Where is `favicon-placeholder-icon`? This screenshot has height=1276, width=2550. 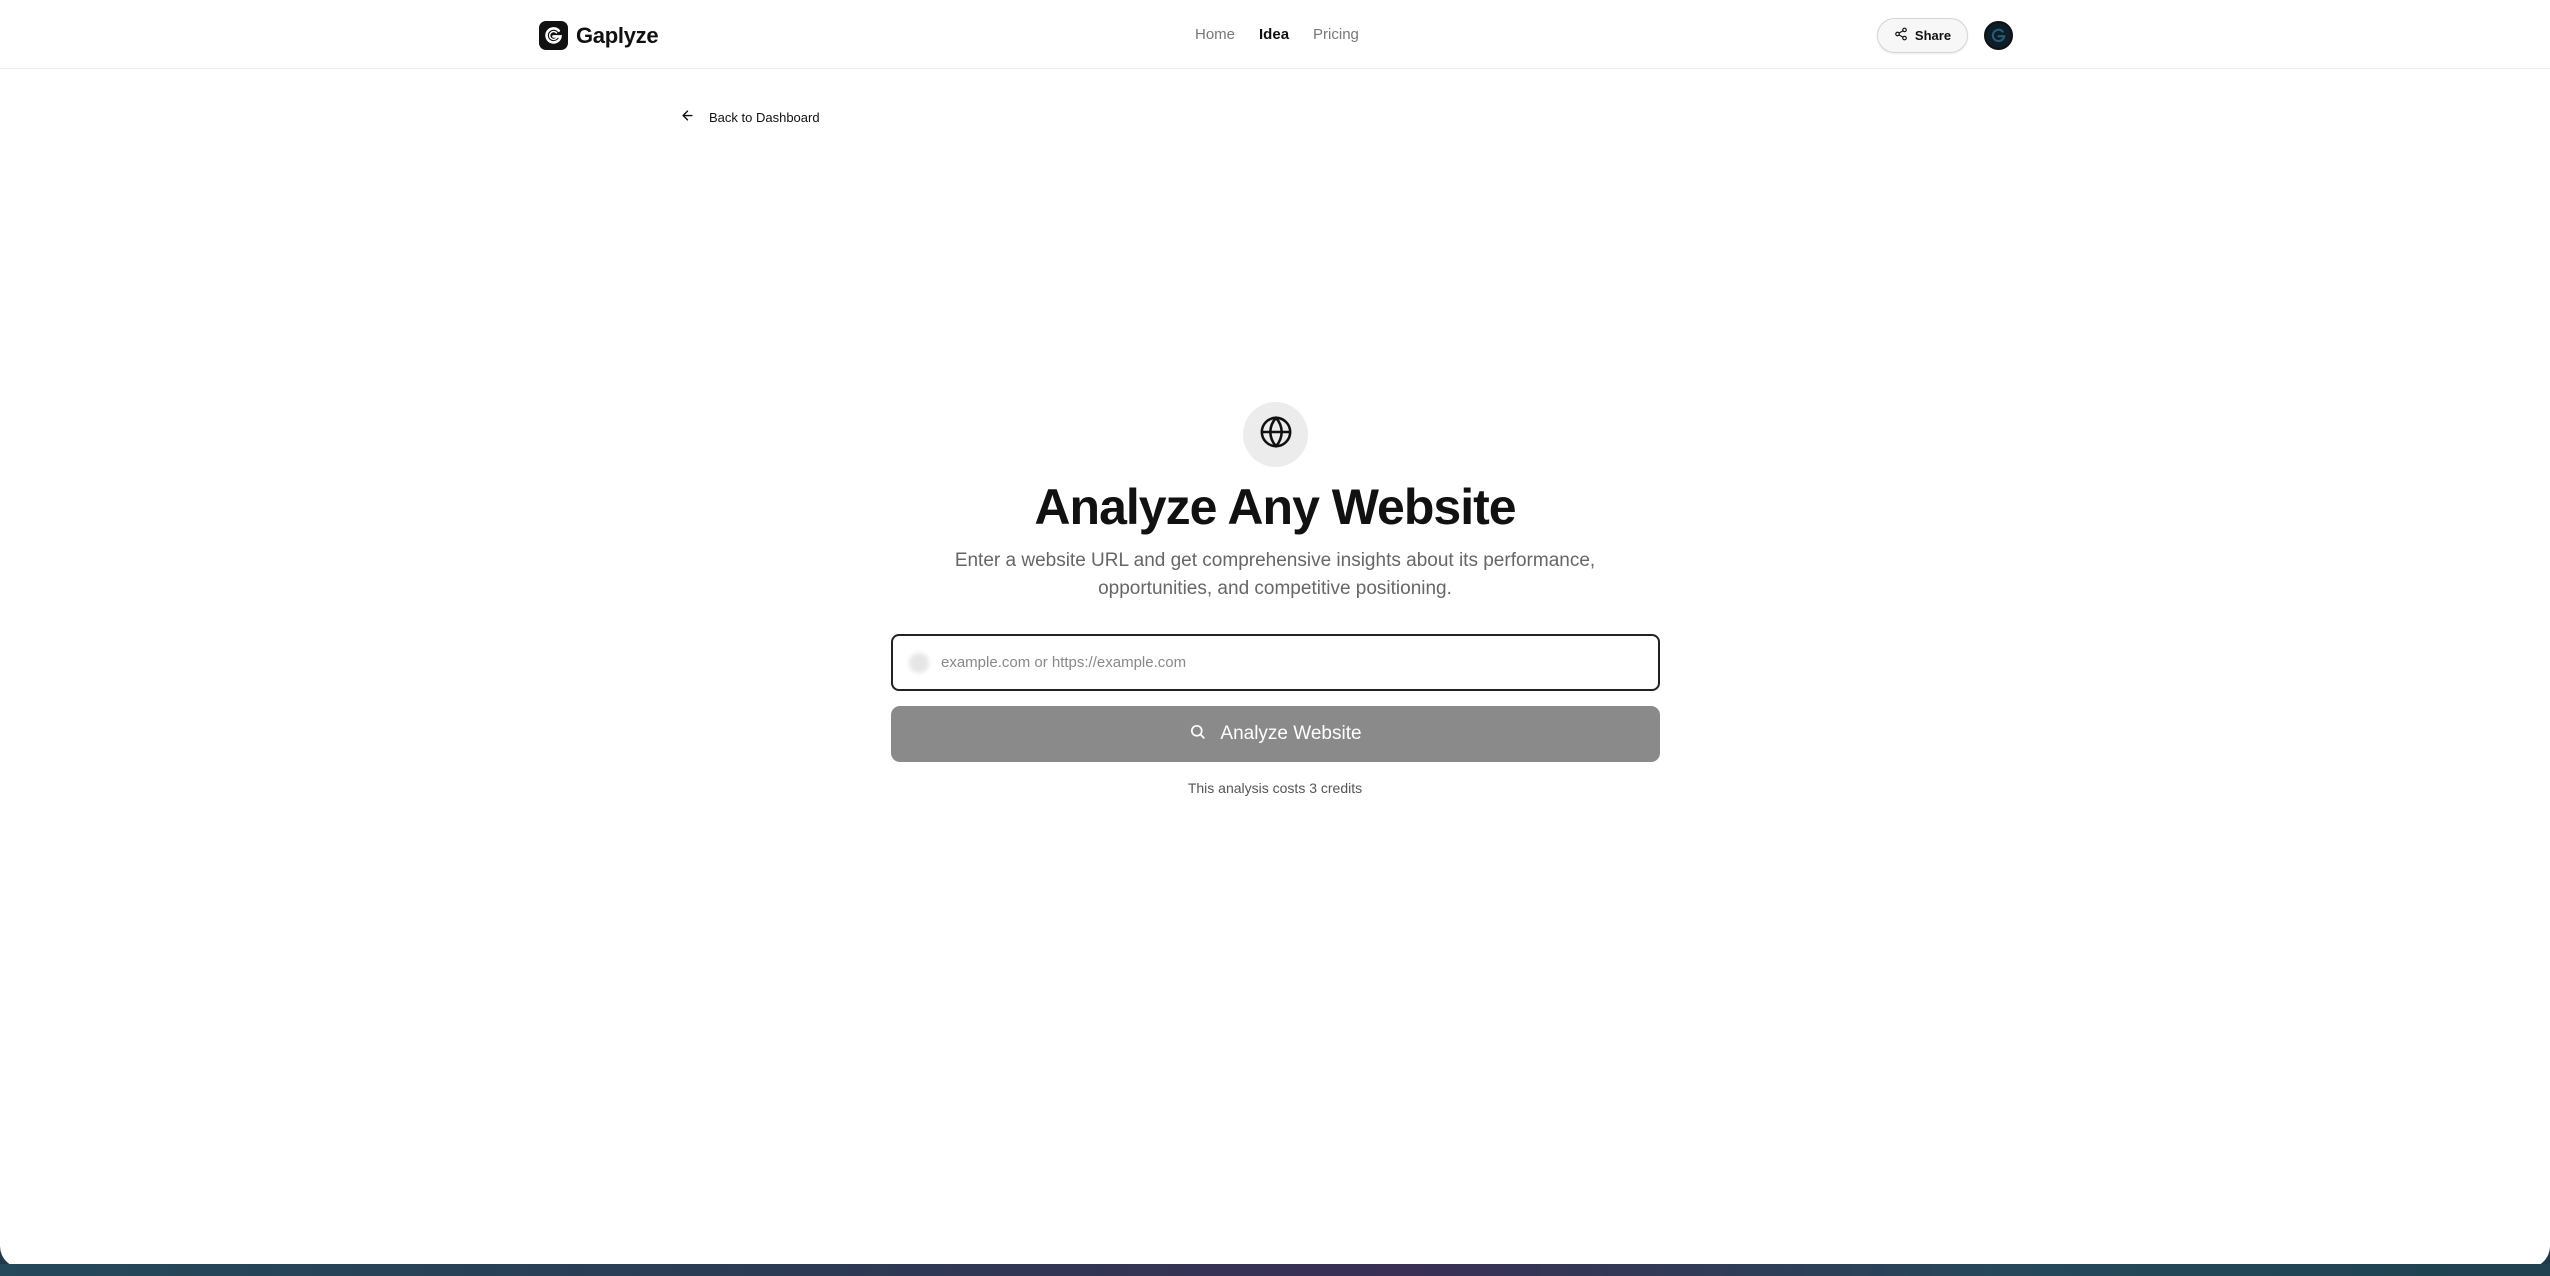
favicon-placeholder-icon is located at coordinates (919, 662).